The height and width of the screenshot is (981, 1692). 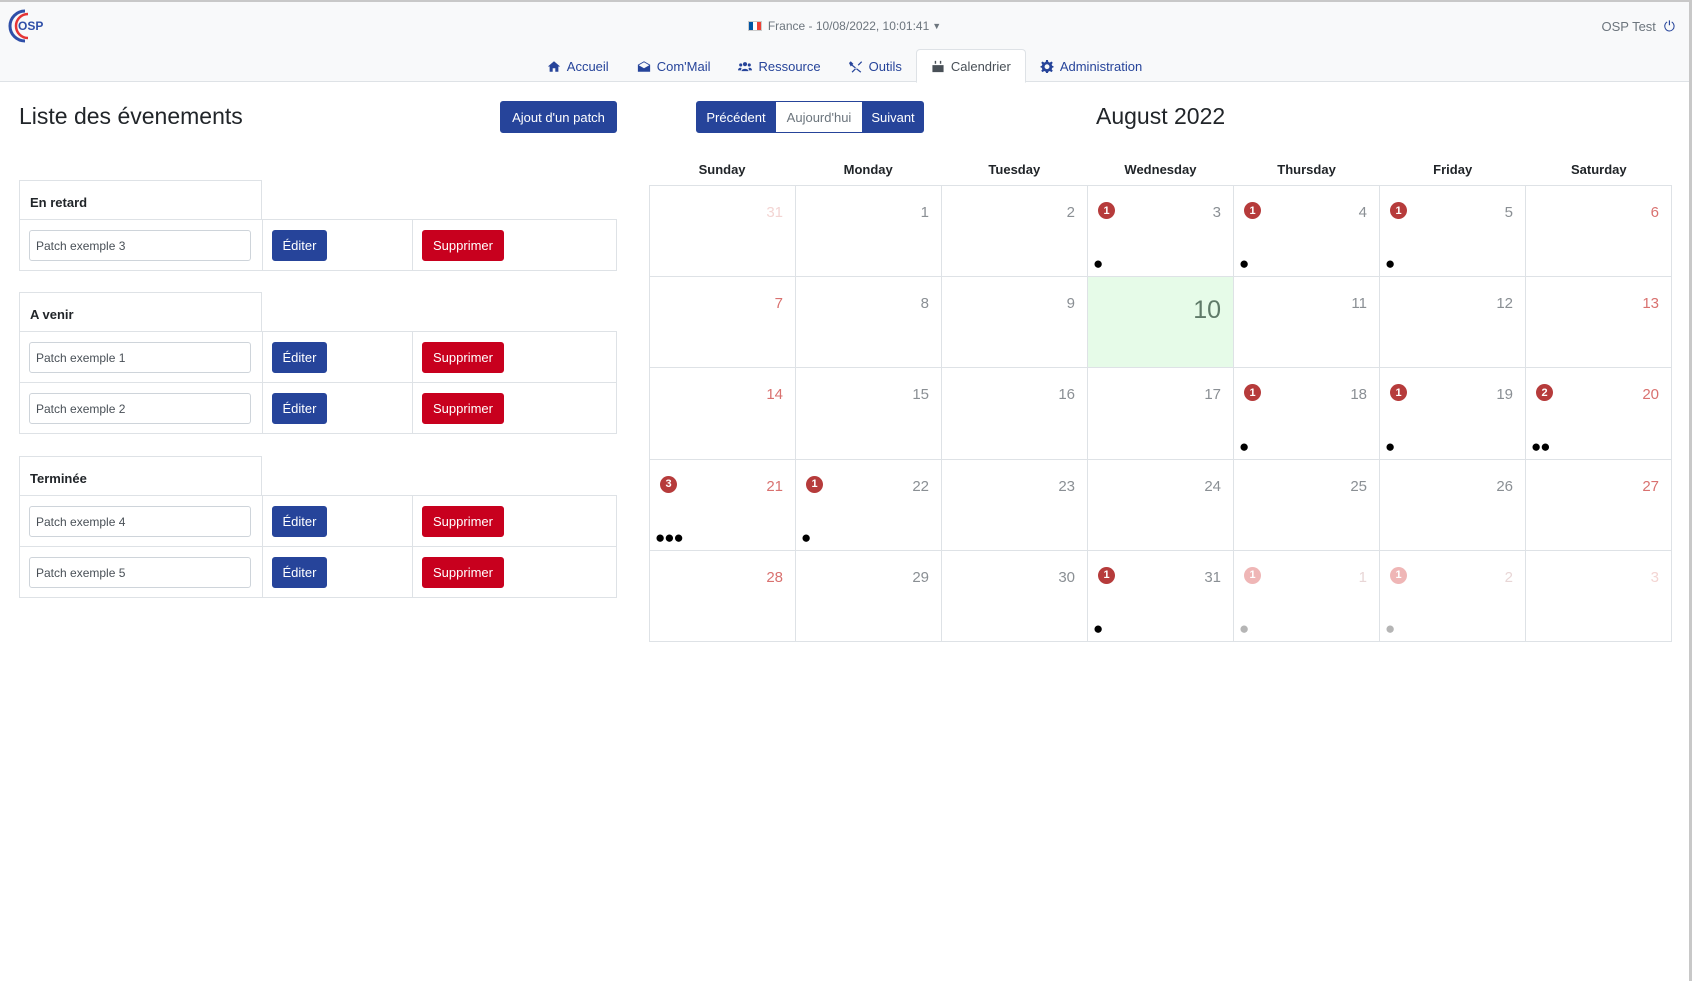 I want to click on group-title: Terminée, so click(x=140, y=476).